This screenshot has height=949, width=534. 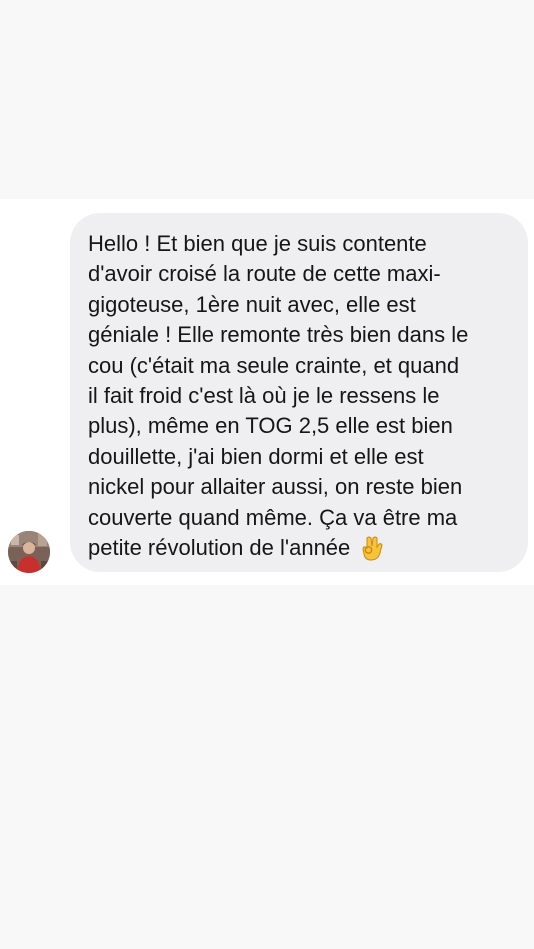 I want to click on avatar-photo-icon, so click(x=29, y=552).